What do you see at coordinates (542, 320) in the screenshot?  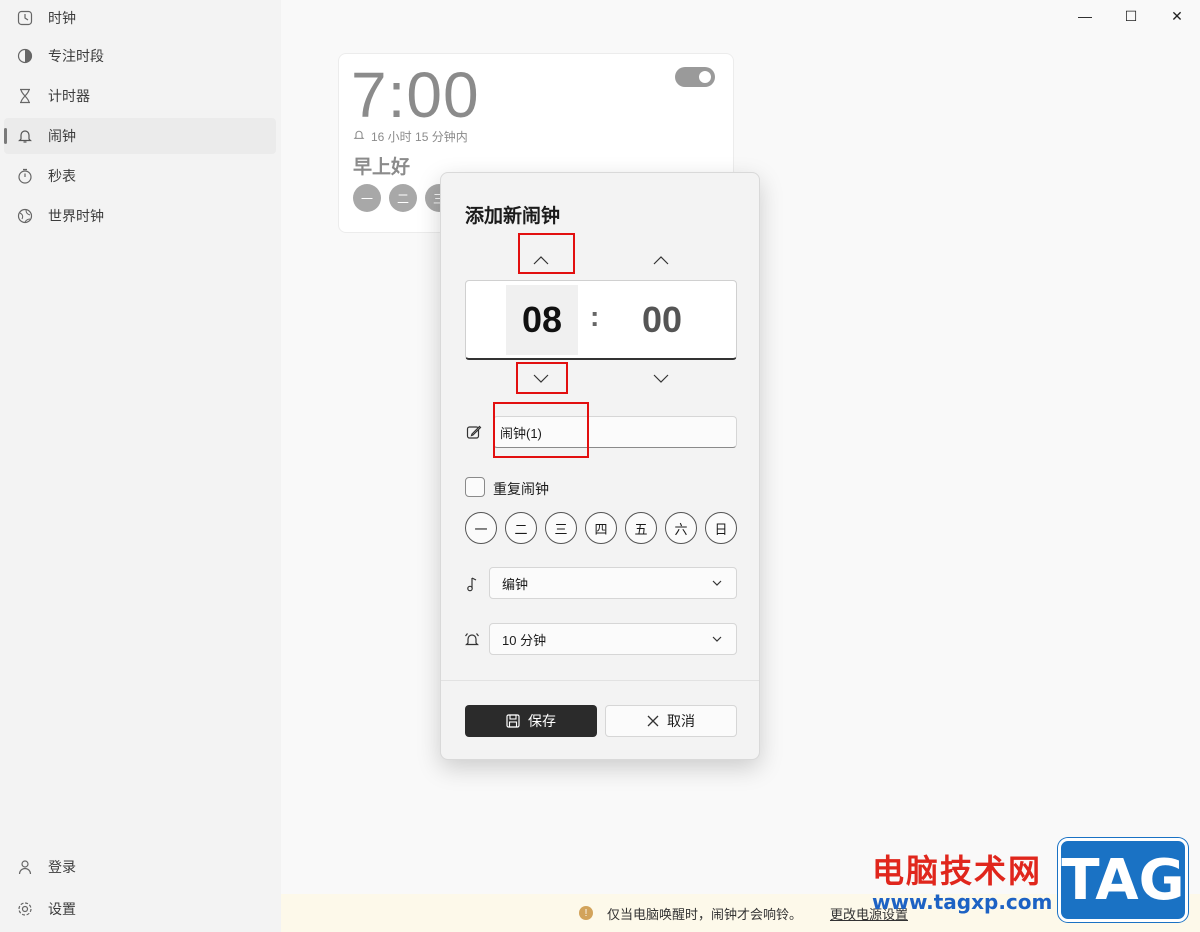 I see `hour-value: 08` at bounding box center [542, 320].